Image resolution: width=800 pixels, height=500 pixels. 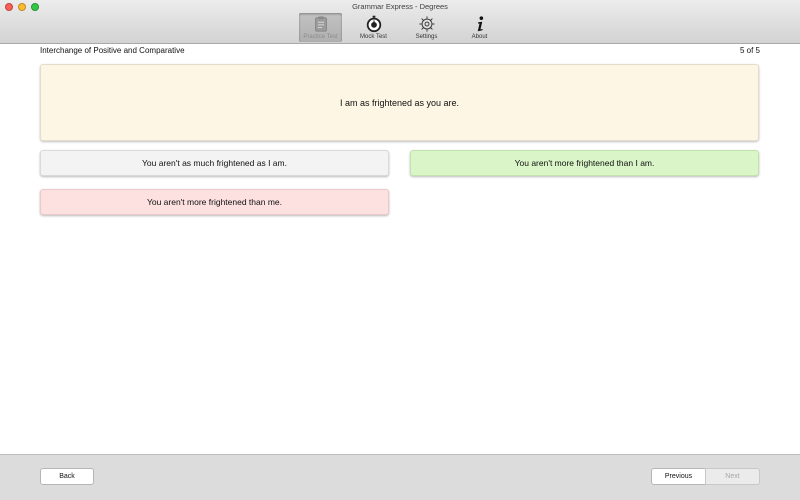 What do you see at coordinates (400, 6) in the screenshot?
I see `window-title: Grammar Express - Degrees` at bounding box center [400, 6].